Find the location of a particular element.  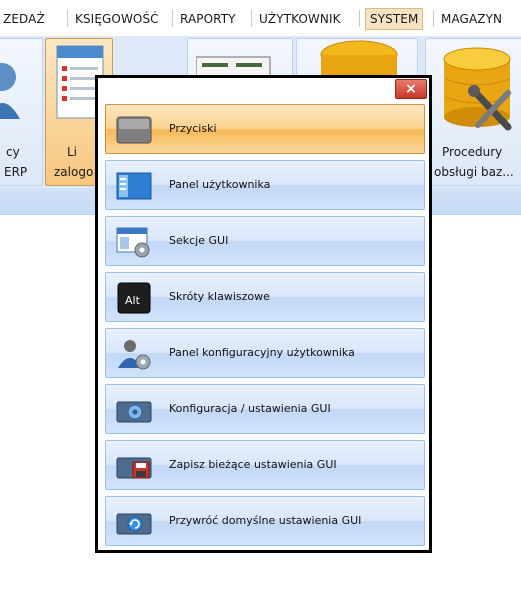

menu-item-przywroc-ustawienia: Przywróć domyślne ustawienia GUI is located at coordinates (265, 521).